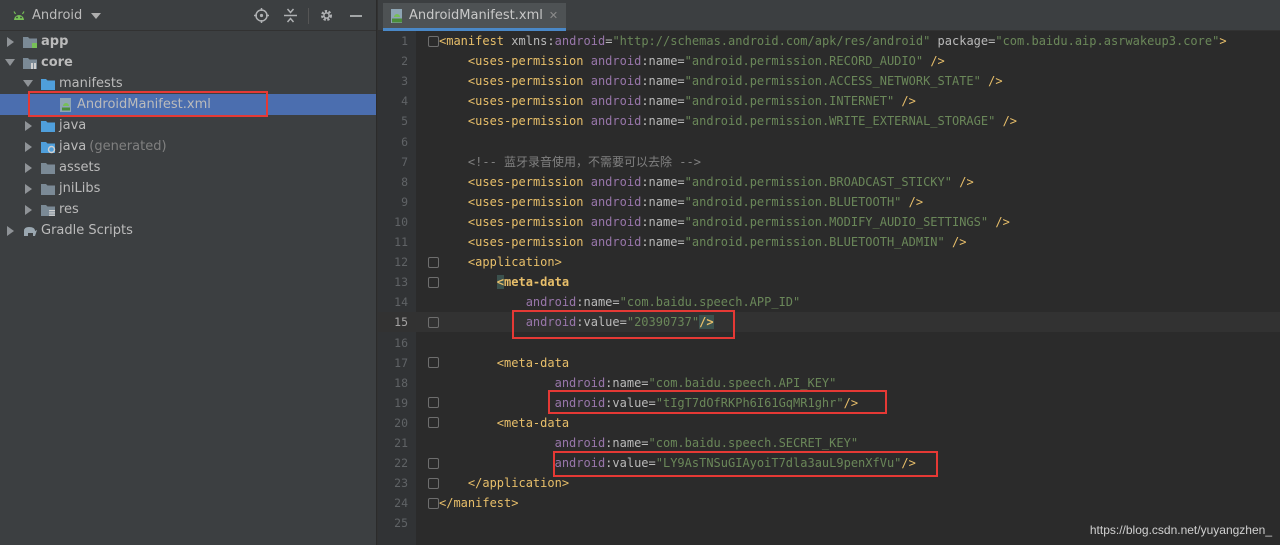  Describe the element at coordinates (188, 167) in the screenshot. I see `tree-item-assets: assets` at that location.